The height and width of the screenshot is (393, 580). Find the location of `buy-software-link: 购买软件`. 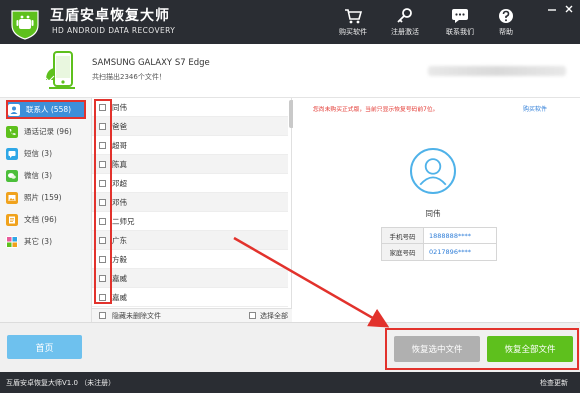

buy-software-link: 购买软件 is located at coordinates (535, 108).